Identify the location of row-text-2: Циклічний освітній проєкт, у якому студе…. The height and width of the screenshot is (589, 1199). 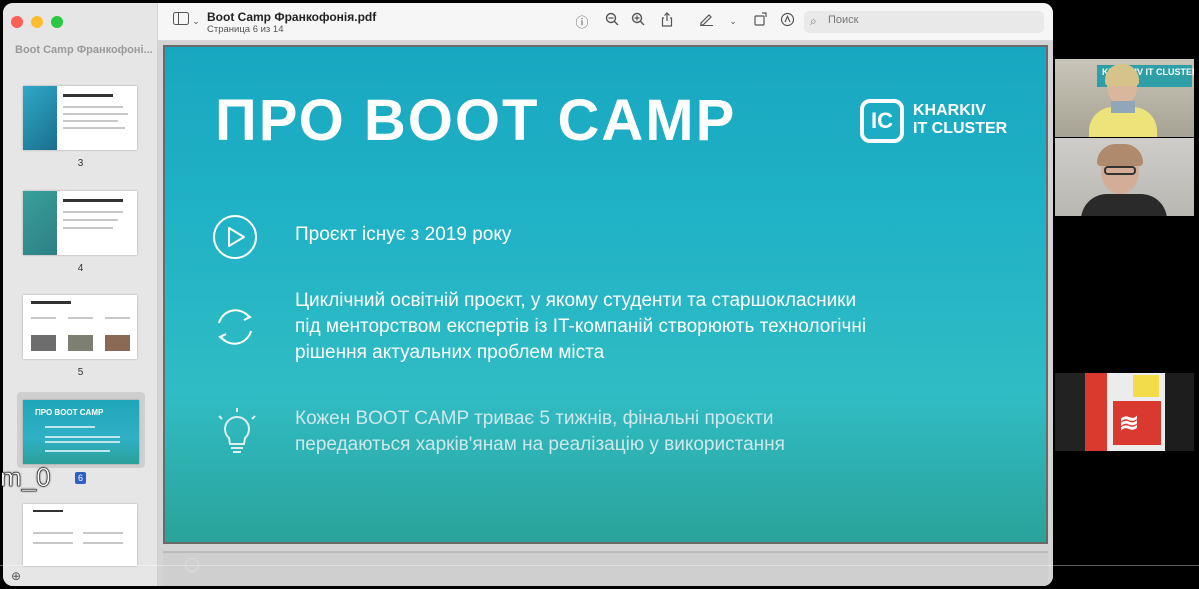
(580, 327).